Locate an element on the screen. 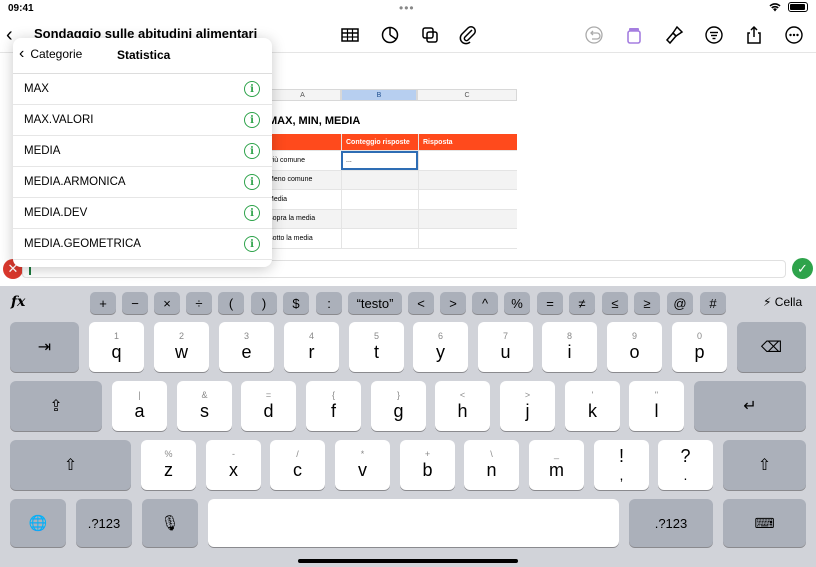 Image resolution: width=816 pixels, height=567 pixels. space-bar is located at coordinates (413, 523).